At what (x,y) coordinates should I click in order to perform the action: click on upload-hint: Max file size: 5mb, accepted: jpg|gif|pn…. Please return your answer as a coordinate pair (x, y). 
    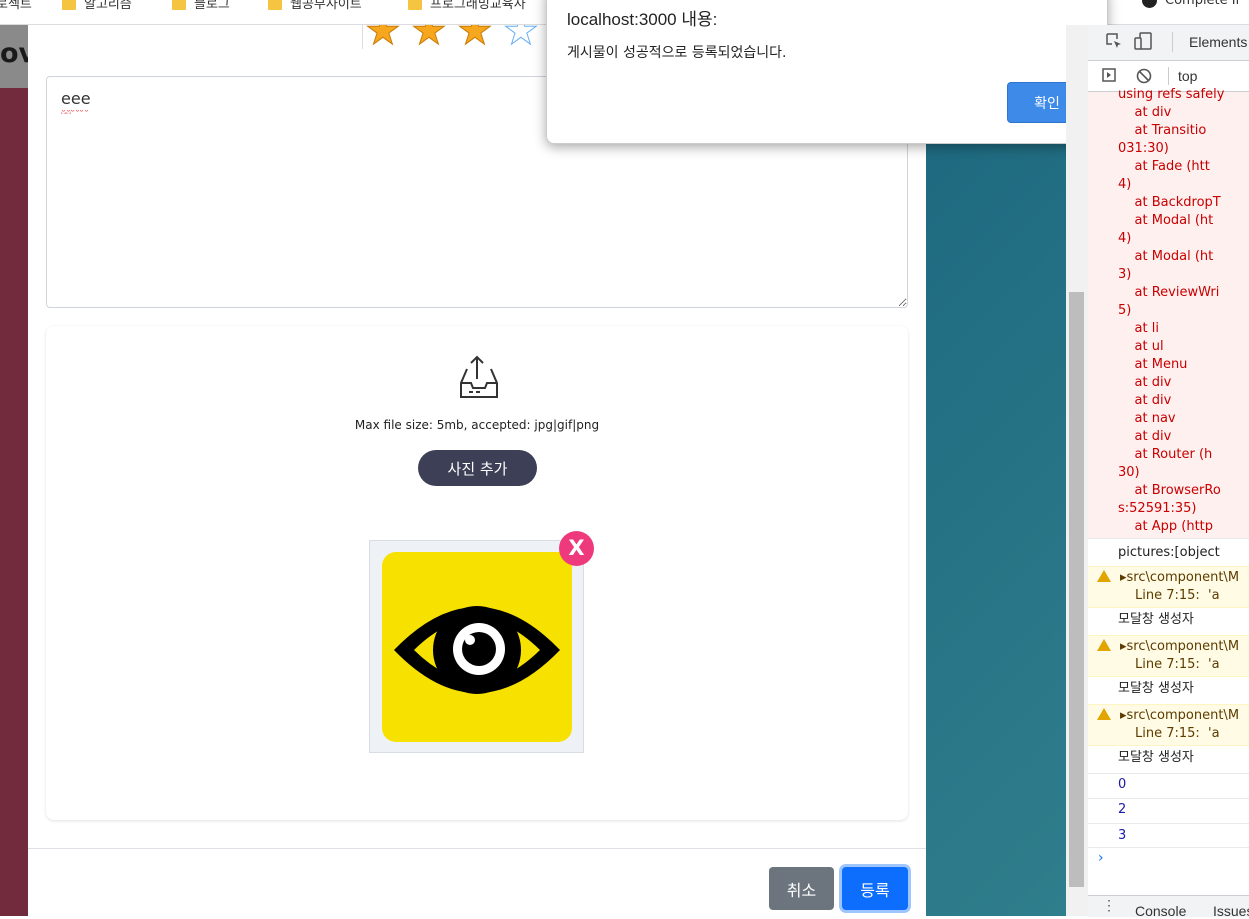
    Looking at the image, I should click on (477, 425).